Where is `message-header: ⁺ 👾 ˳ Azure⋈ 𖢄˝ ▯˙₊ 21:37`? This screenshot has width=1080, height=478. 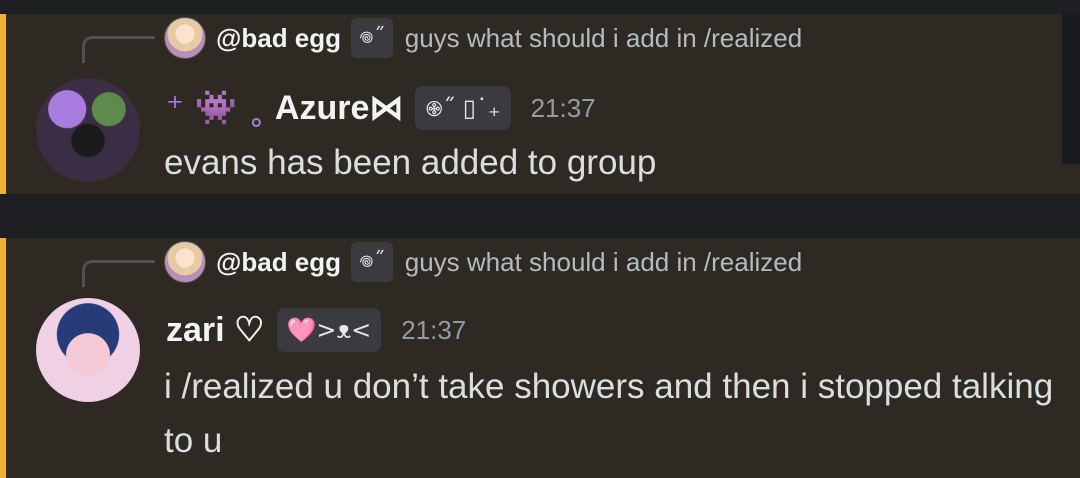
message-header: ⁺ 👾 ˳ Azure⋈ 𖢄˝ ▯˙₊ 21:37 is located at coordinates (381, 108).